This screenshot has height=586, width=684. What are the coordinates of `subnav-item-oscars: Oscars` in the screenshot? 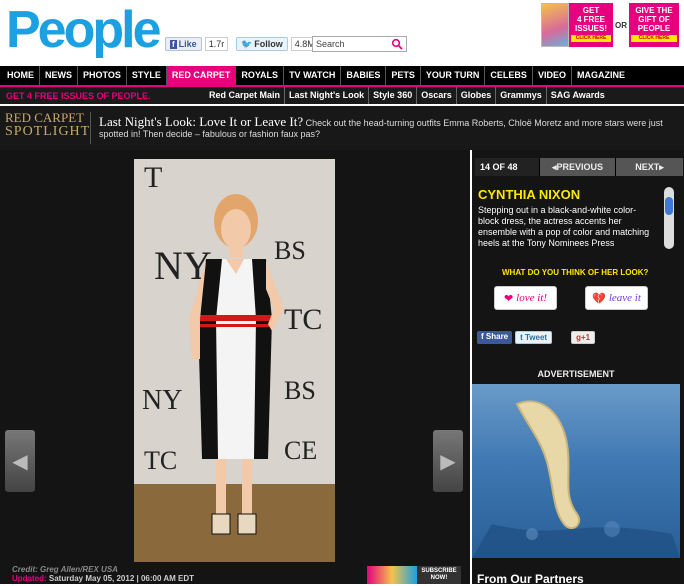 It's located at (437, 95).